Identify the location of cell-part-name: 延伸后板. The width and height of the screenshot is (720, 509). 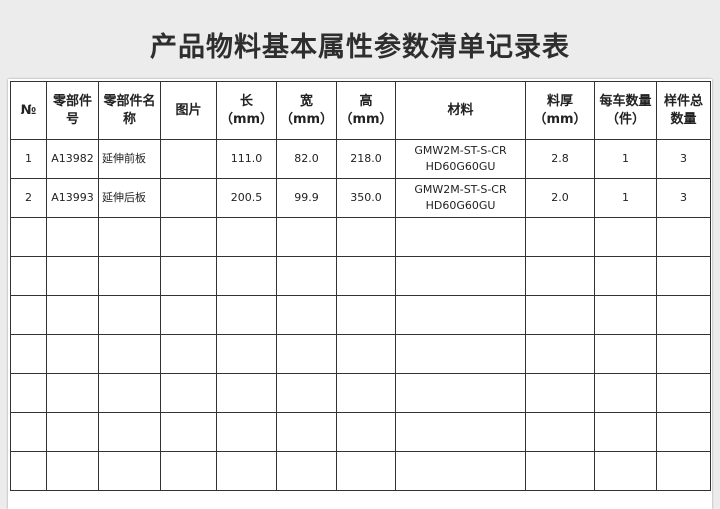
(129, 198).